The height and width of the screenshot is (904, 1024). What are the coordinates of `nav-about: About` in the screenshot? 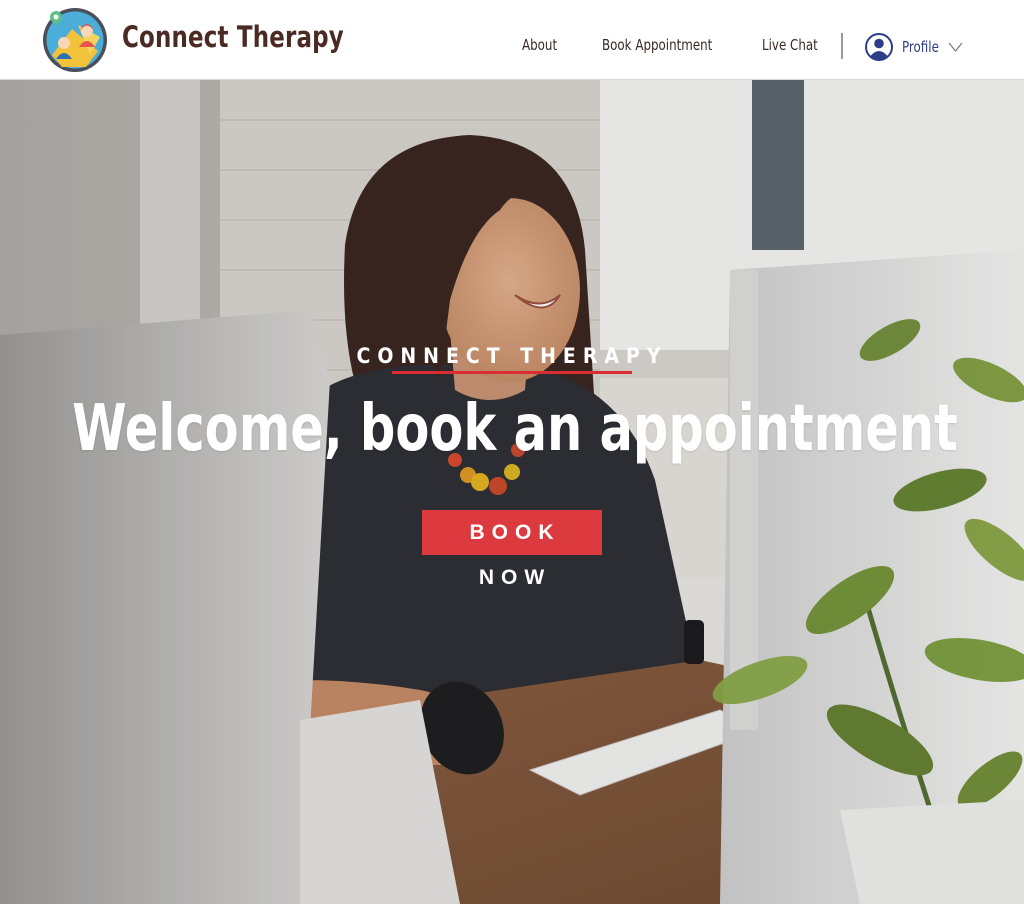 It's located at (539, 45).